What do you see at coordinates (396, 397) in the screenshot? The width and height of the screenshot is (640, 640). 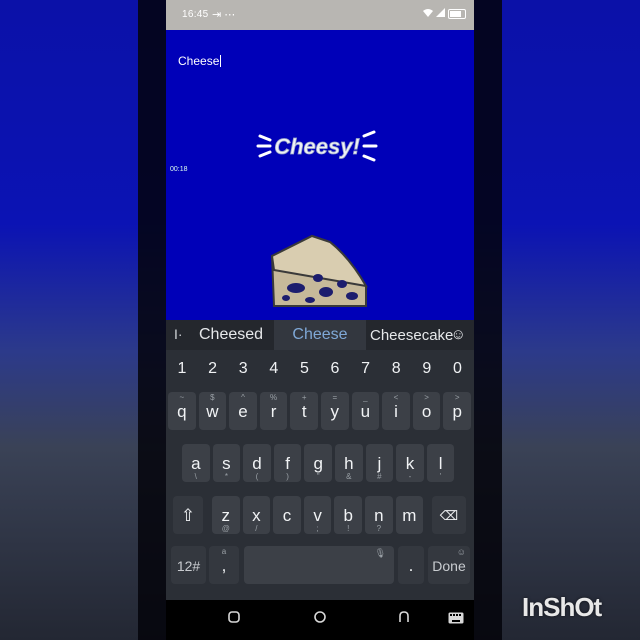 I see `key-alt-label: <` at bounding box center [396, 397].